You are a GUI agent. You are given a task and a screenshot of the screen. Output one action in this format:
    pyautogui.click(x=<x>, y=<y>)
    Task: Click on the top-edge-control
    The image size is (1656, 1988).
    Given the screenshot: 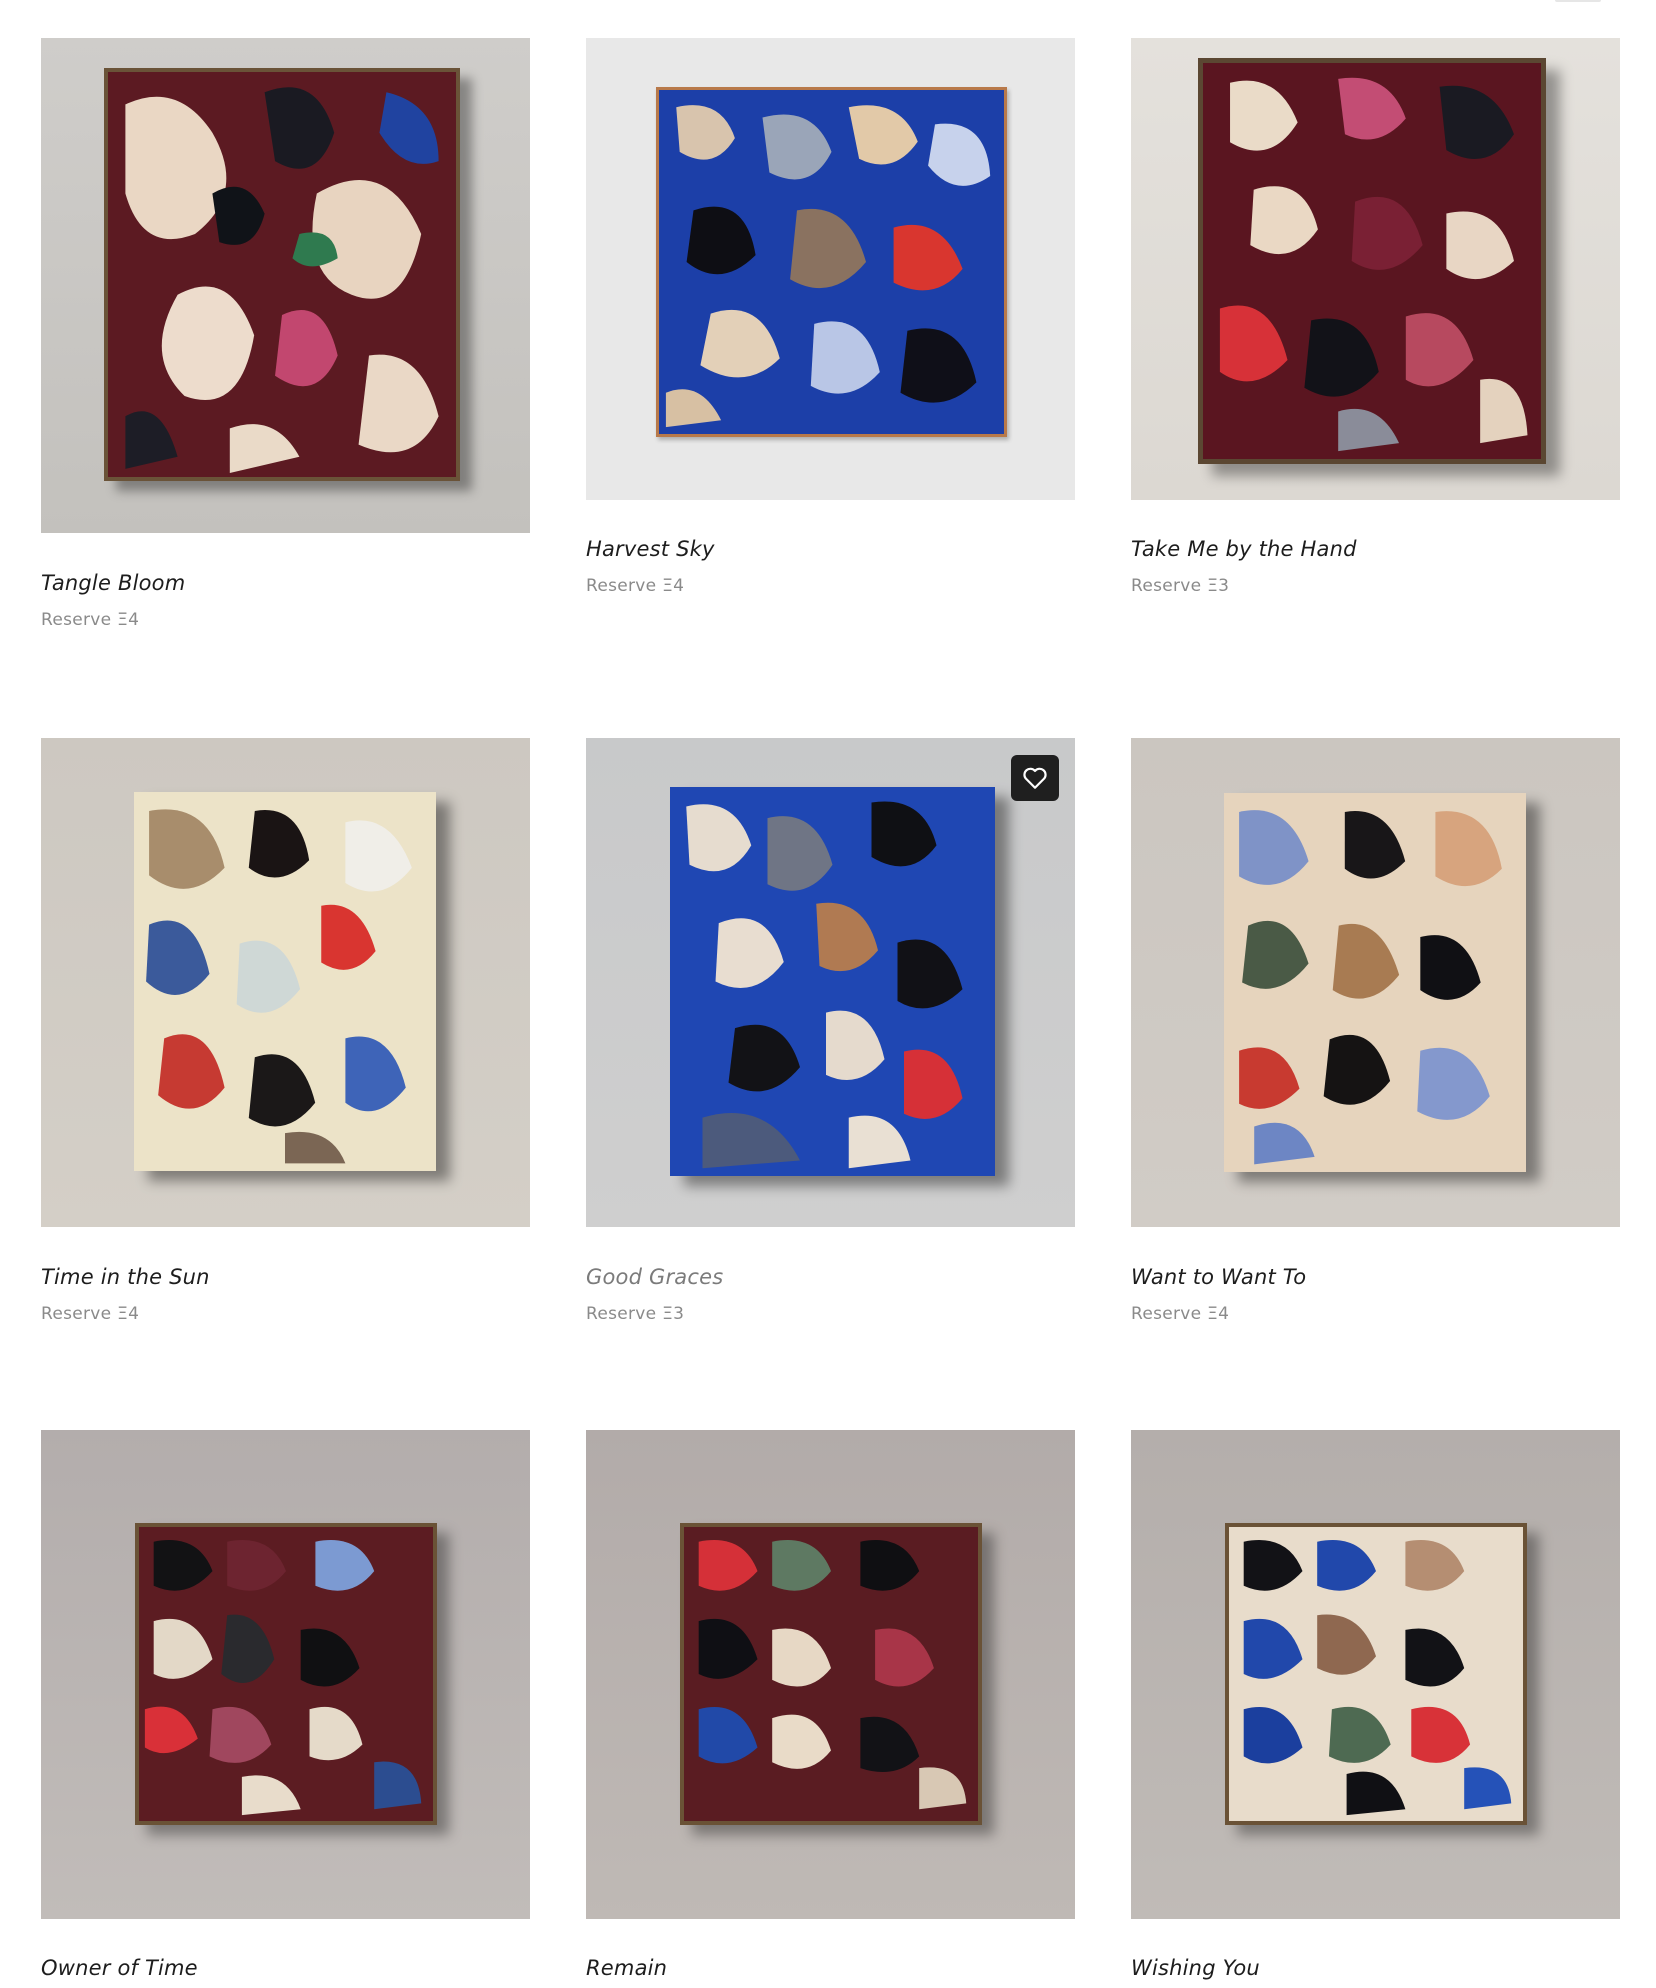 What is the action you would take?
    pyautogui.click(x=1578, y=1)
    